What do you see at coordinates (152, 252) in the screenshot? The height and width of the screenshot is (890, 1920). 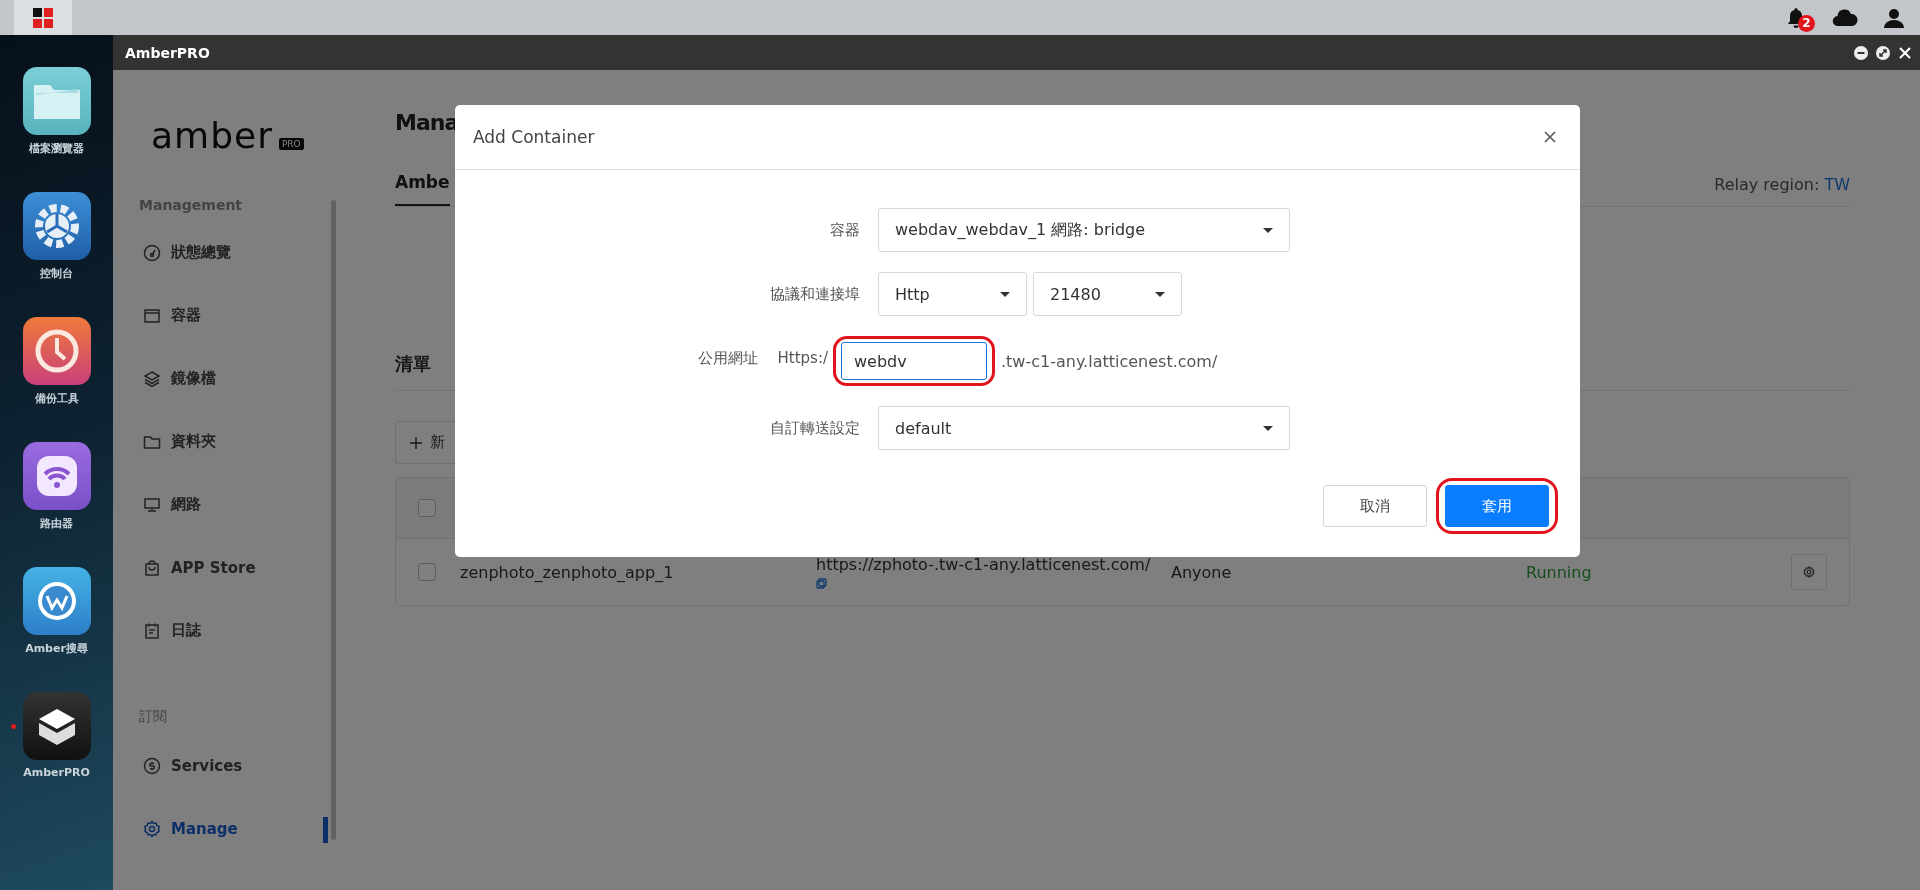 I see `gauge-icon` at bounding box center [152, 252].